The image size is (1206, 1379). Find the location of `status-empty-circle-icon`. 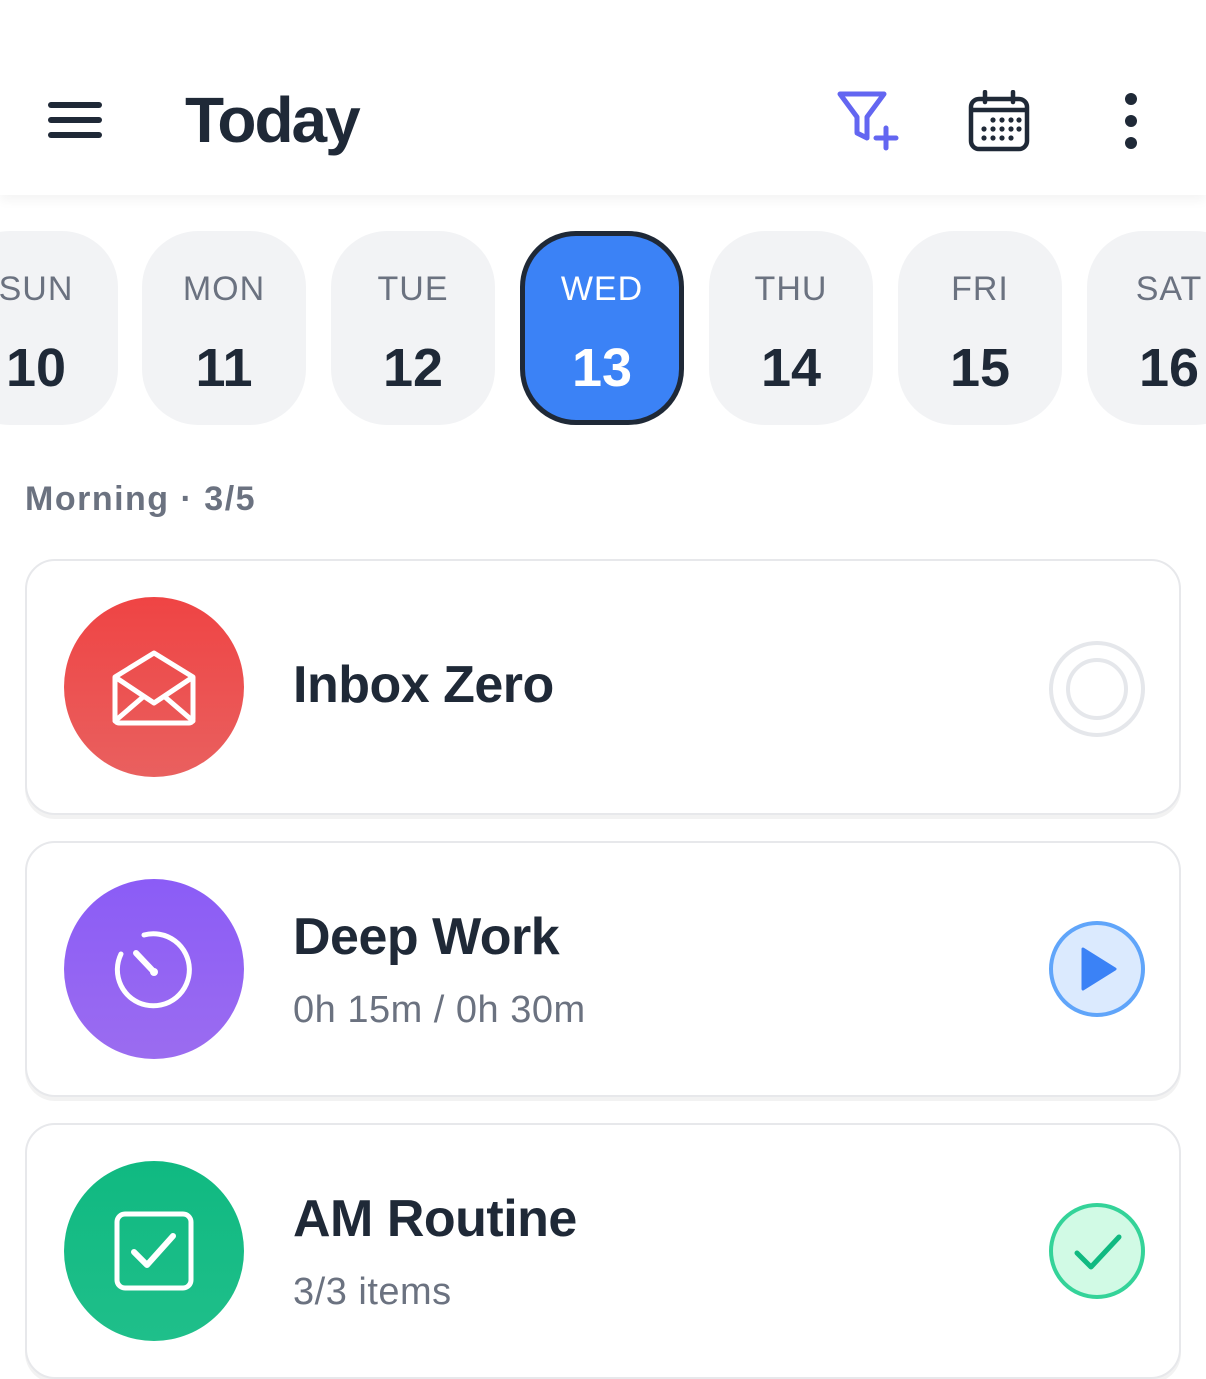

status-empty-circle-icon is located at coordinates (1097, 689).